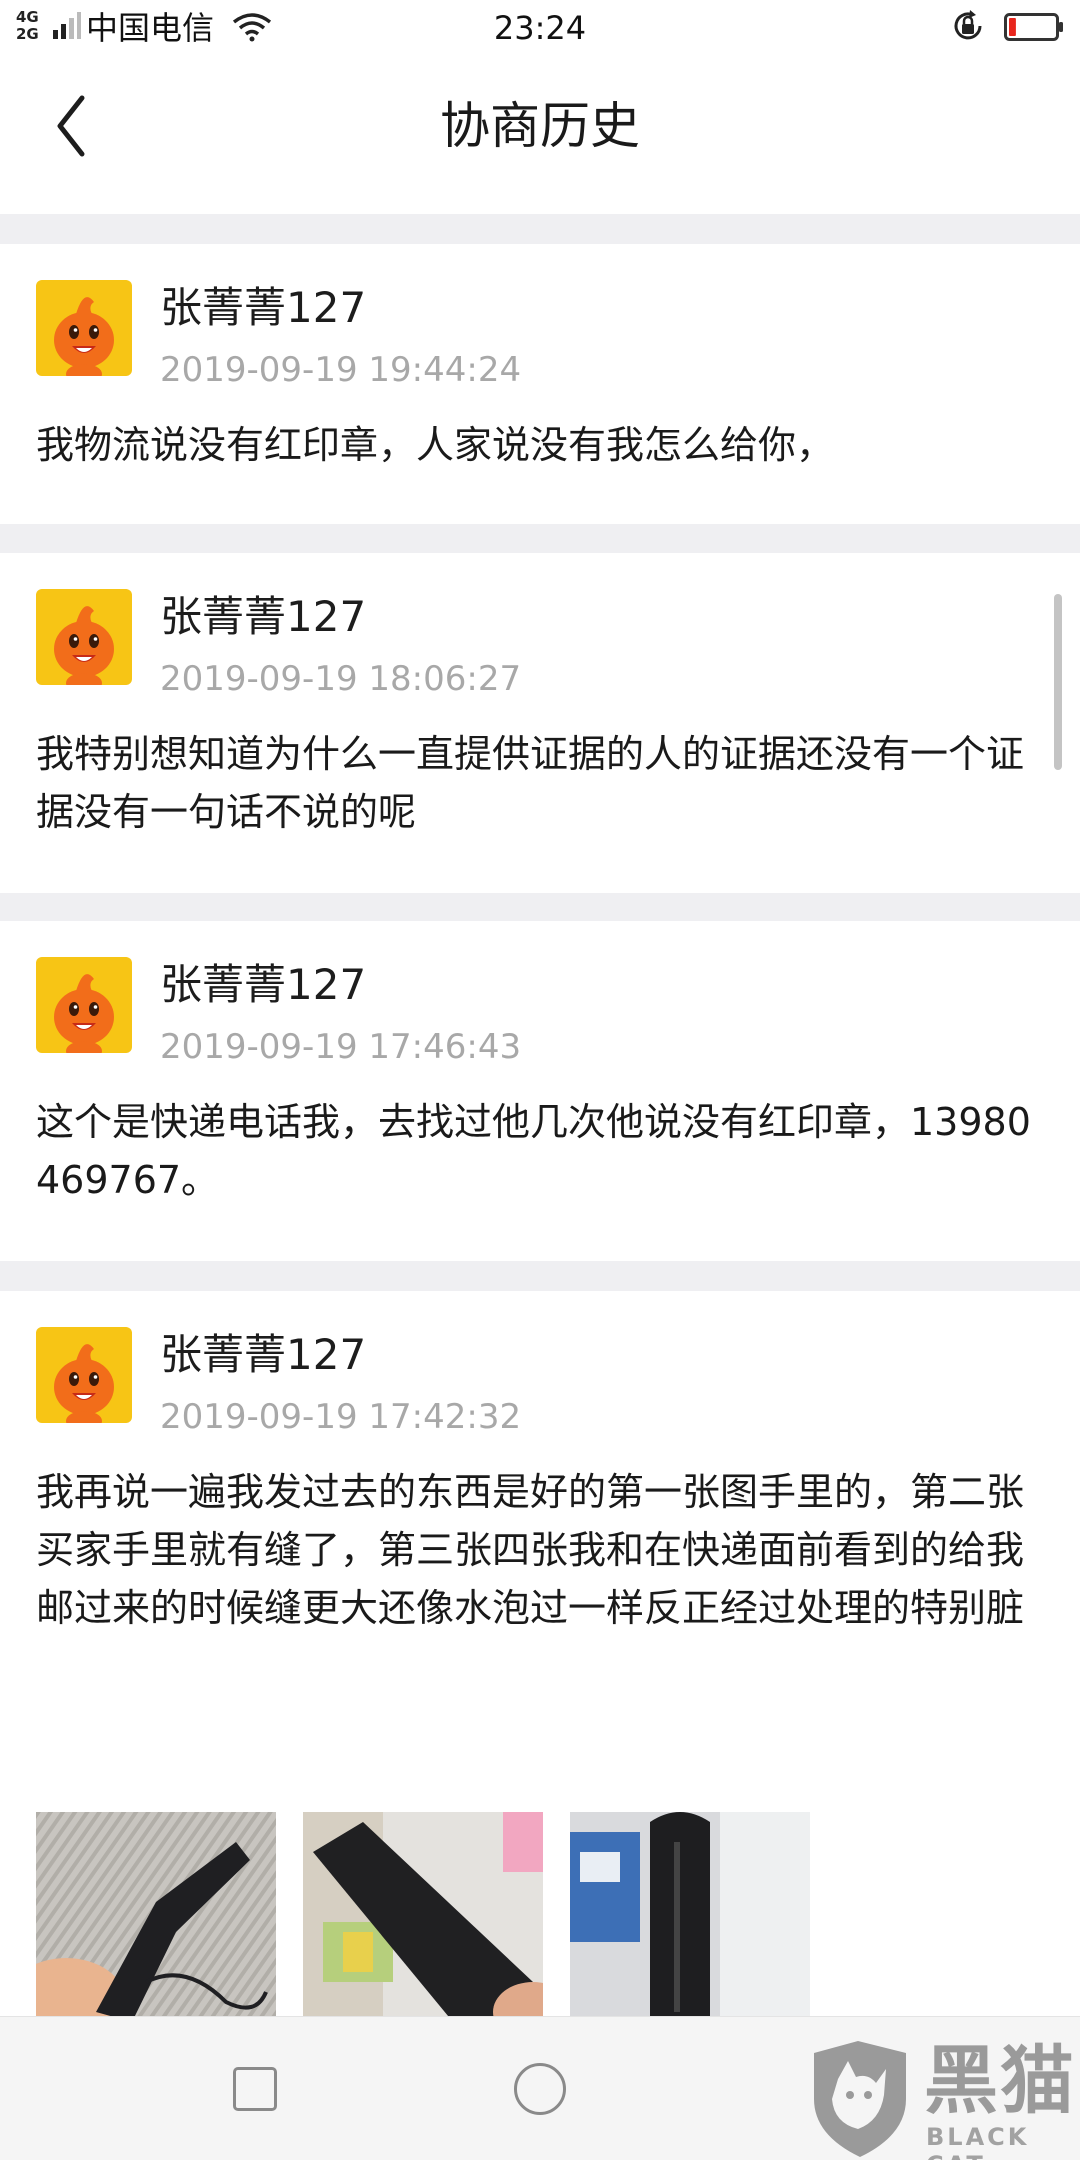 This screenshot has height=2160, width=1080. I want to click on home-button, so click(540, 2089).